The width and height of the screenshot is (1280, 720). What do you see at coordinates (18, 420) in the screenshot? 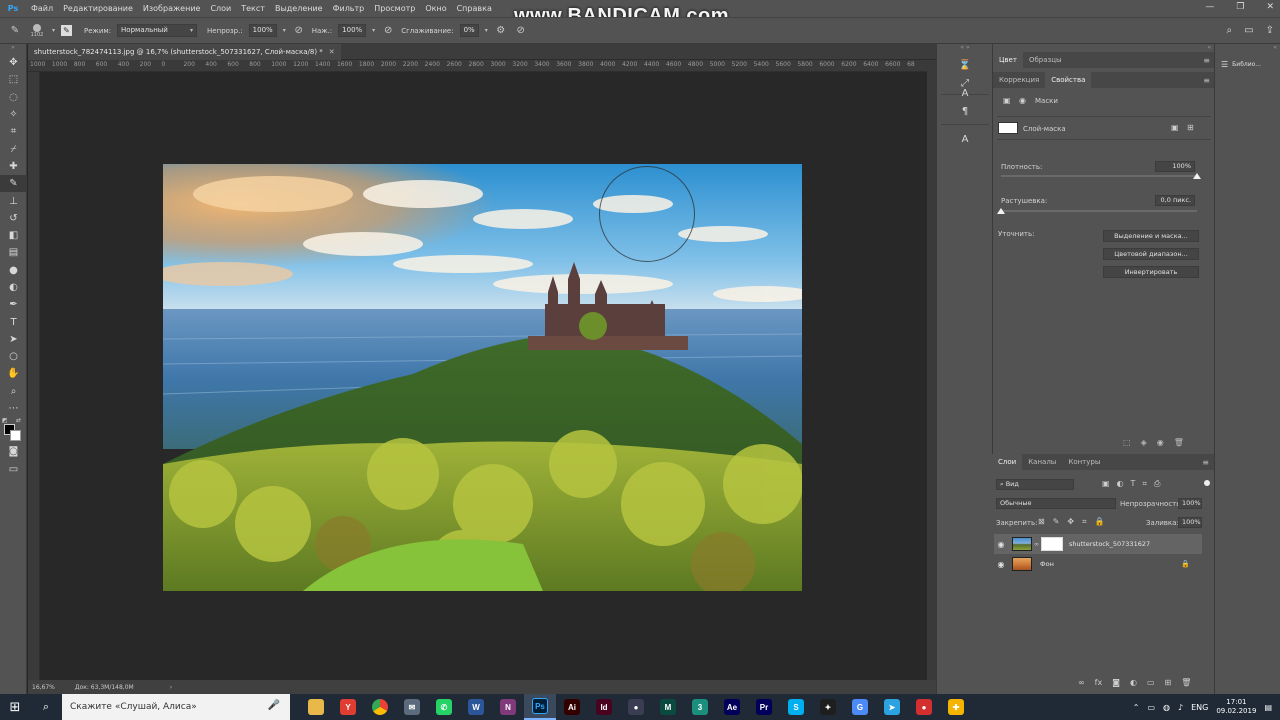
I see `swap-colors-icon: ⇄` at bounding box center [18, 420].